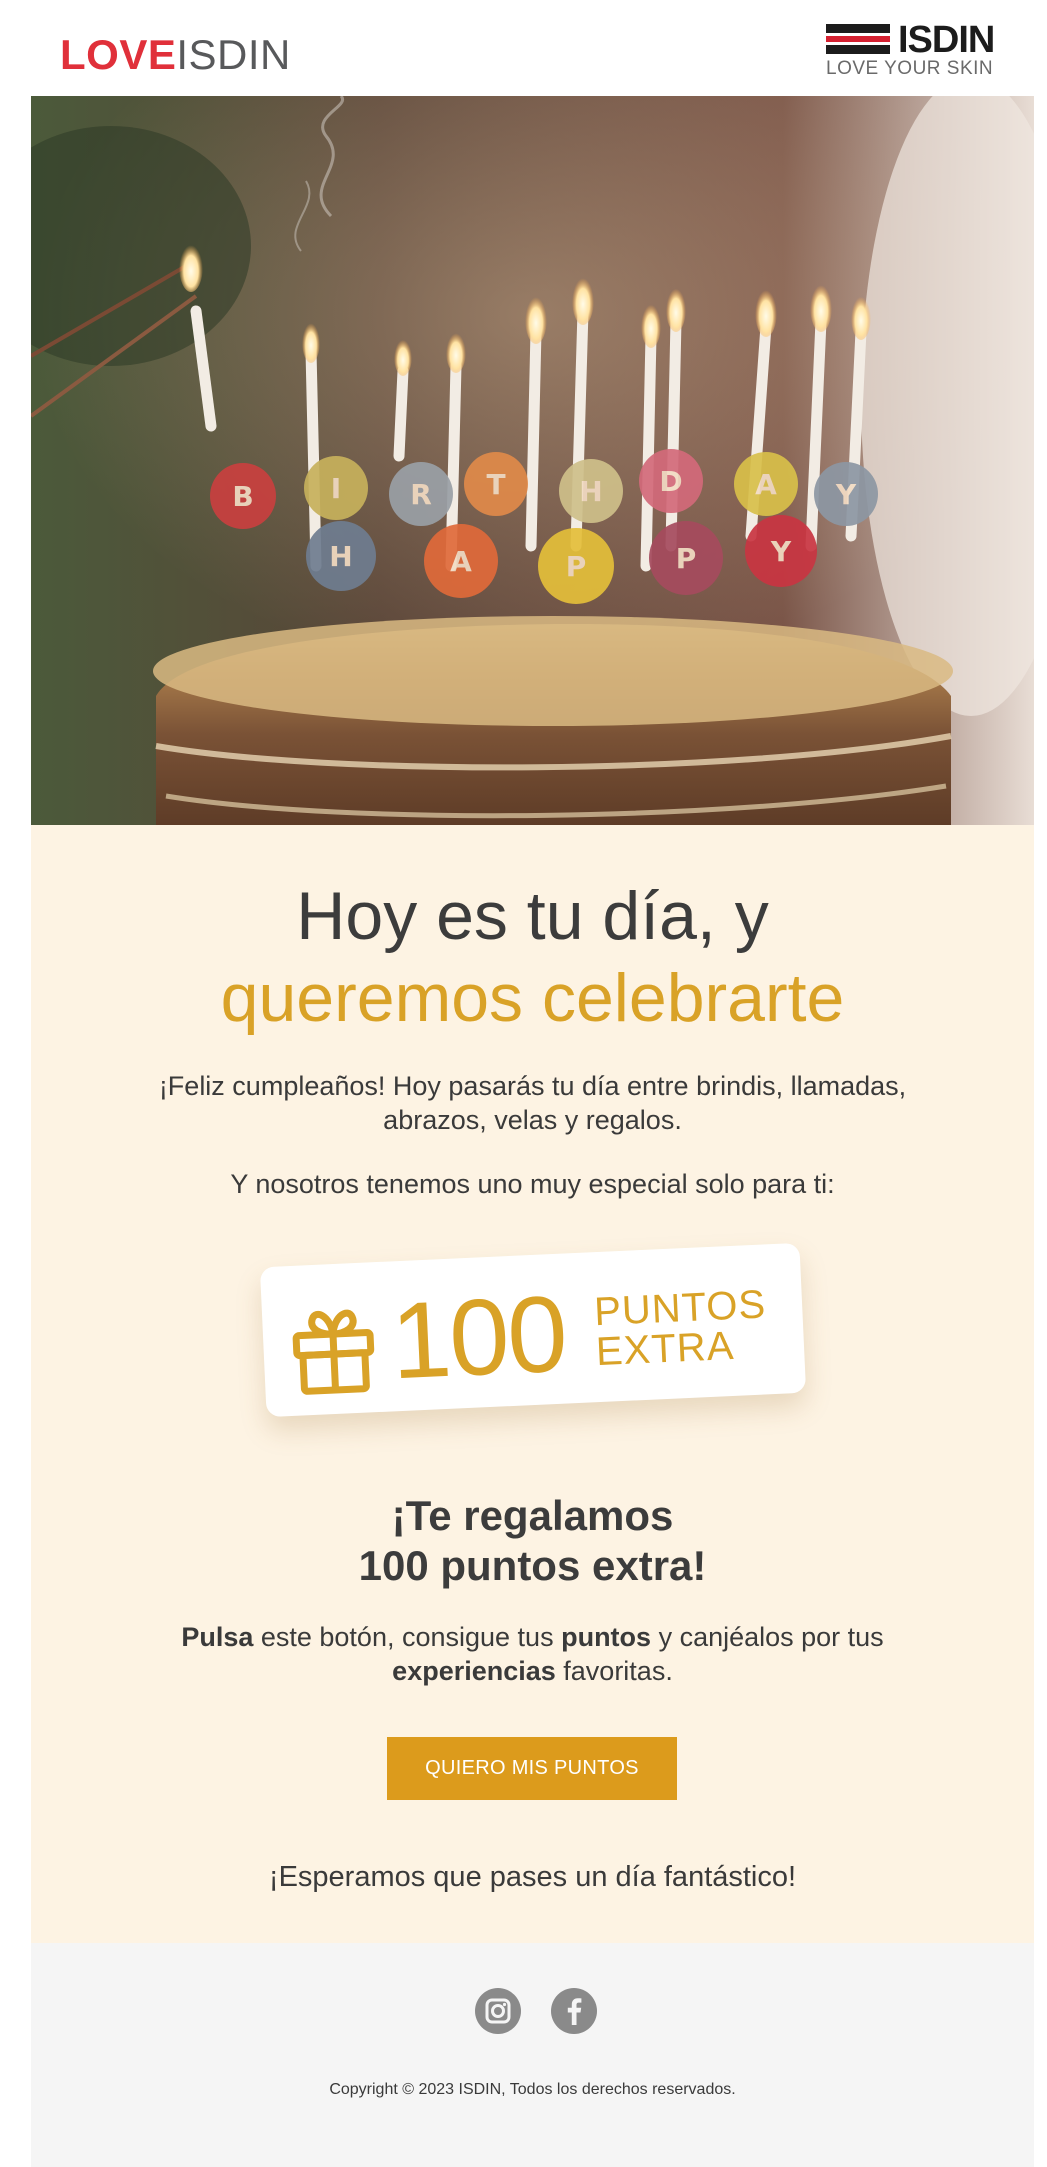  Describe the element at coordinates (532, 957) in the screenshot. I see `page-headline: Hoy es tu día, y queremos celebrarte` at that location.